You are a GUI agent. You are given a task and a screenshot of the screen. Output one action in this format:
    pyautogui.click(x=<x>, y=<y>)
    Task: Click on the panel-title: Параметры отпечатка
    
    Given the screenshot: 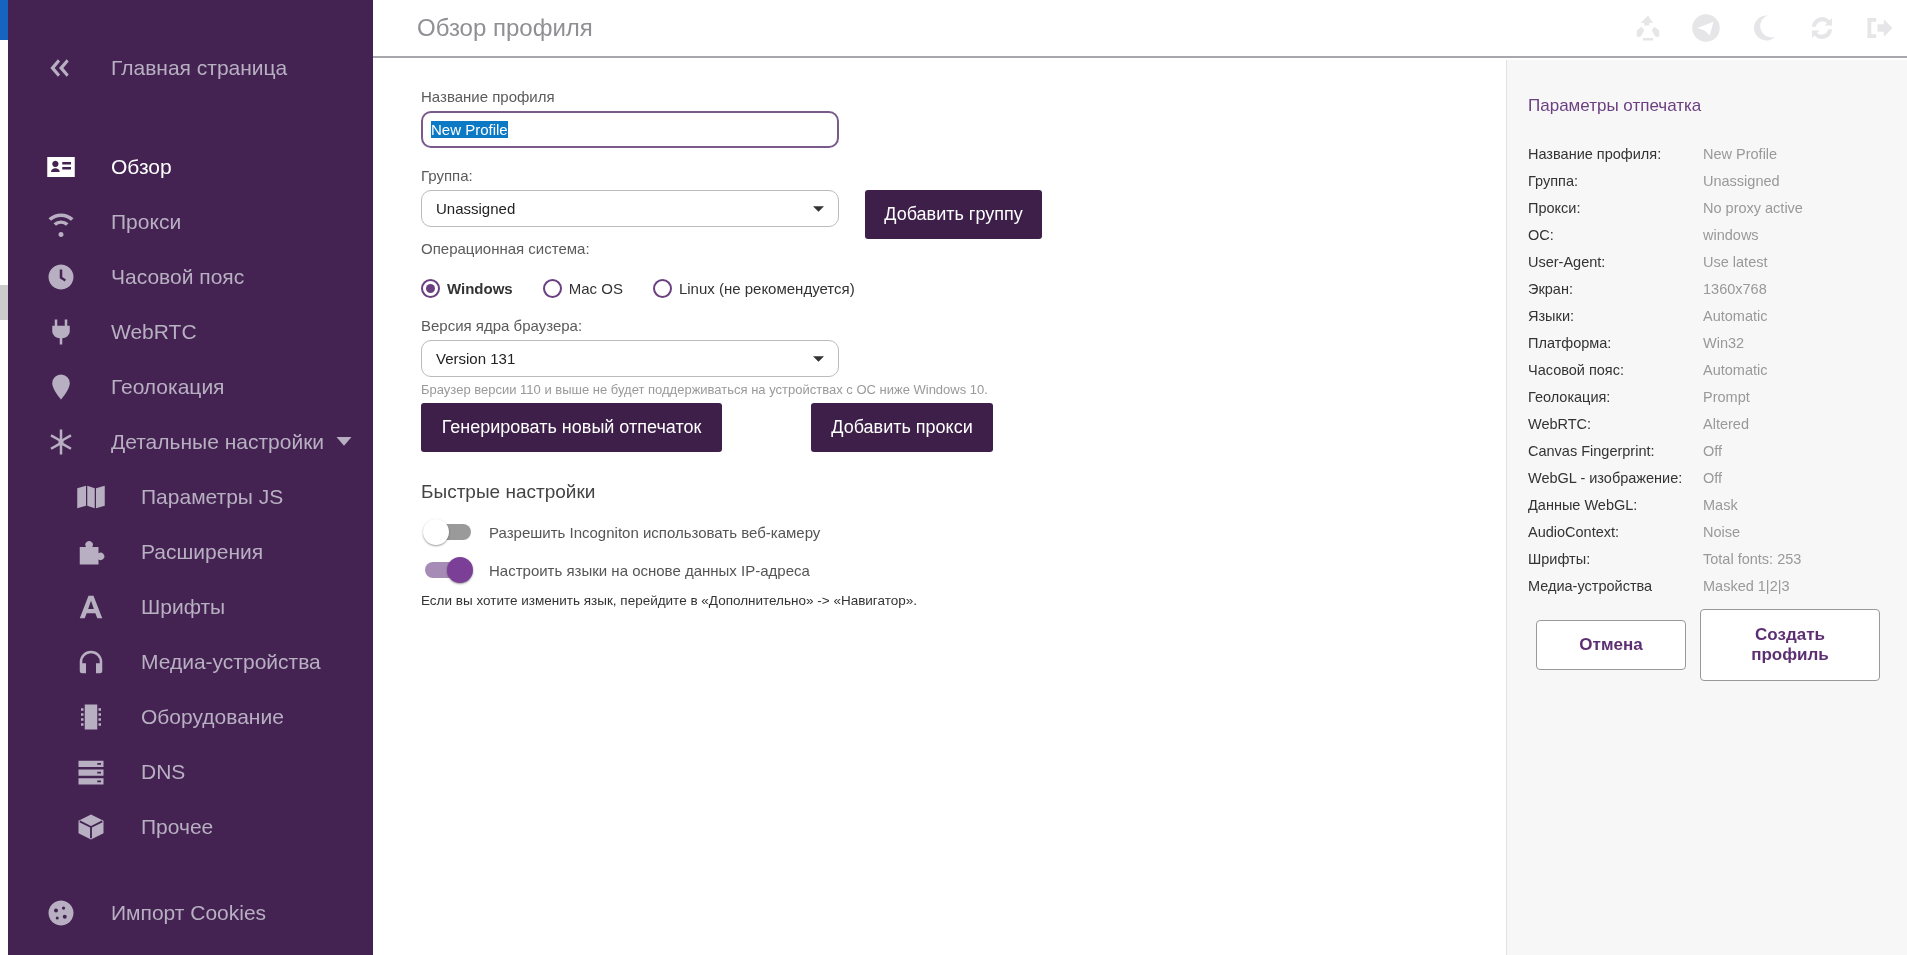 What is the action you would take?
    pyautogui.click(x=1615, y=106)
    